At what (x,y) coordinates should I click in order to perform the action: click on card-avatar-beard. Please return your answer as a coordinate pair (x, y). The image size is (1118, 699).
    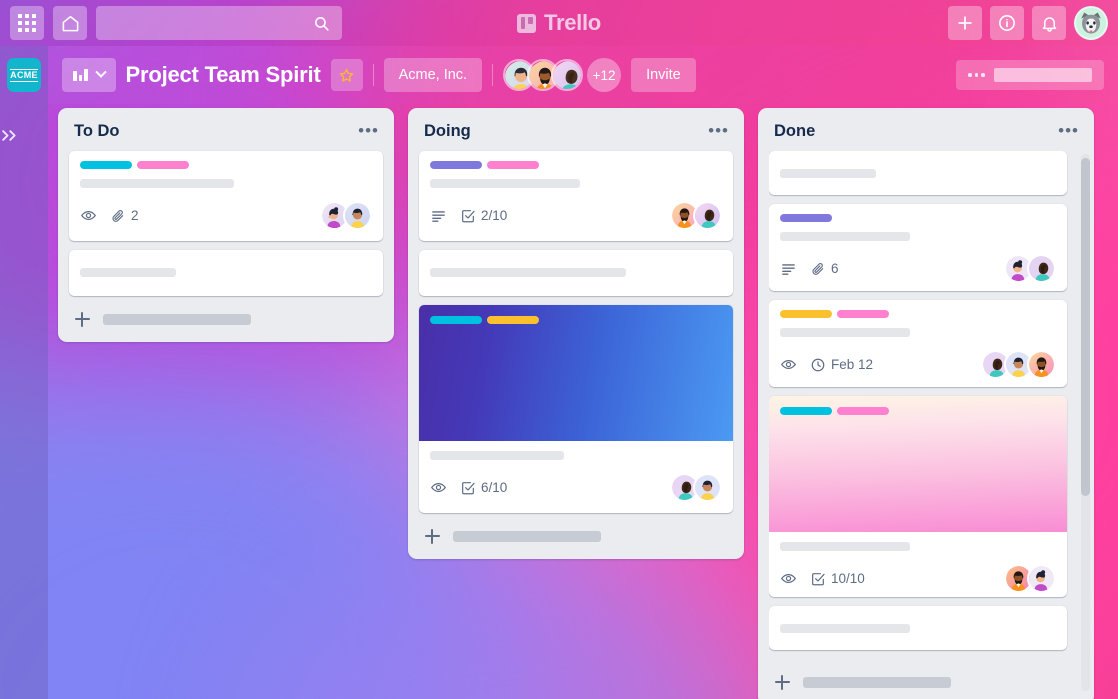
    Looking at the image, I should click on (1041, 365).